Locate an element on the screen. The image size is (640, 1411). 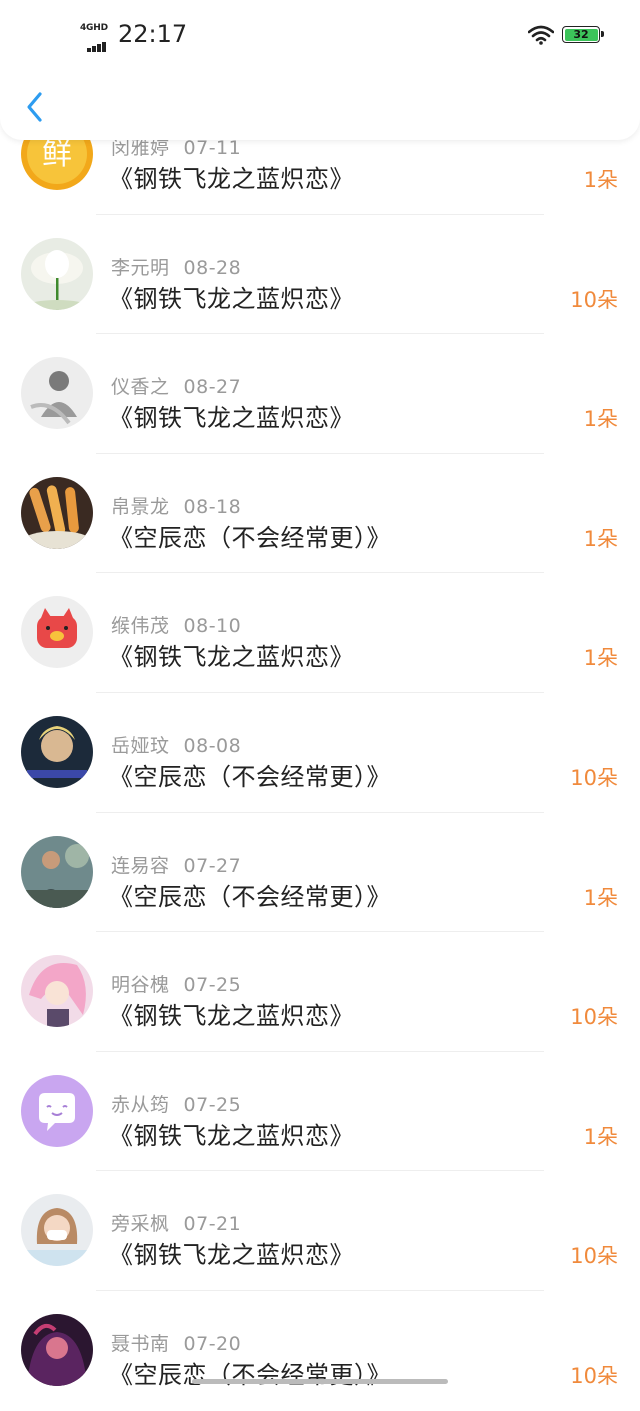
list-item: 连易容 07-27 《空辰恋（不会经常更）》 1朵 is located at coordinates (320, 873).